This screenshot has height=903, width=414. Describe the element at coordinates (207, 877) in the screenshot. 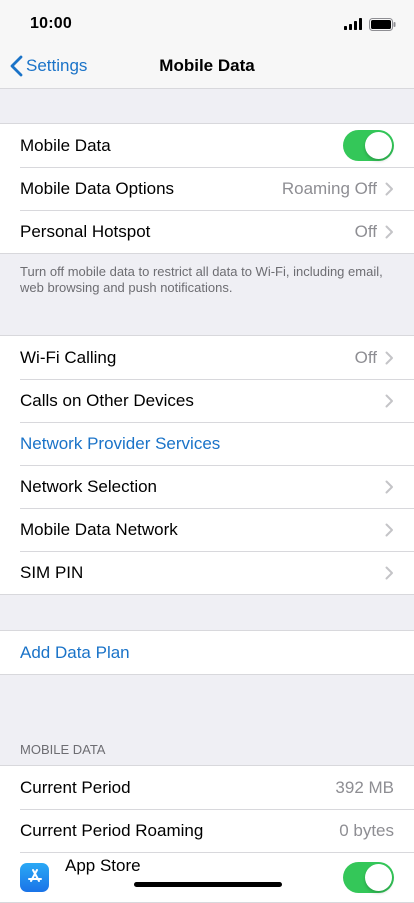

I see `app-store-row: App Store` at that location.